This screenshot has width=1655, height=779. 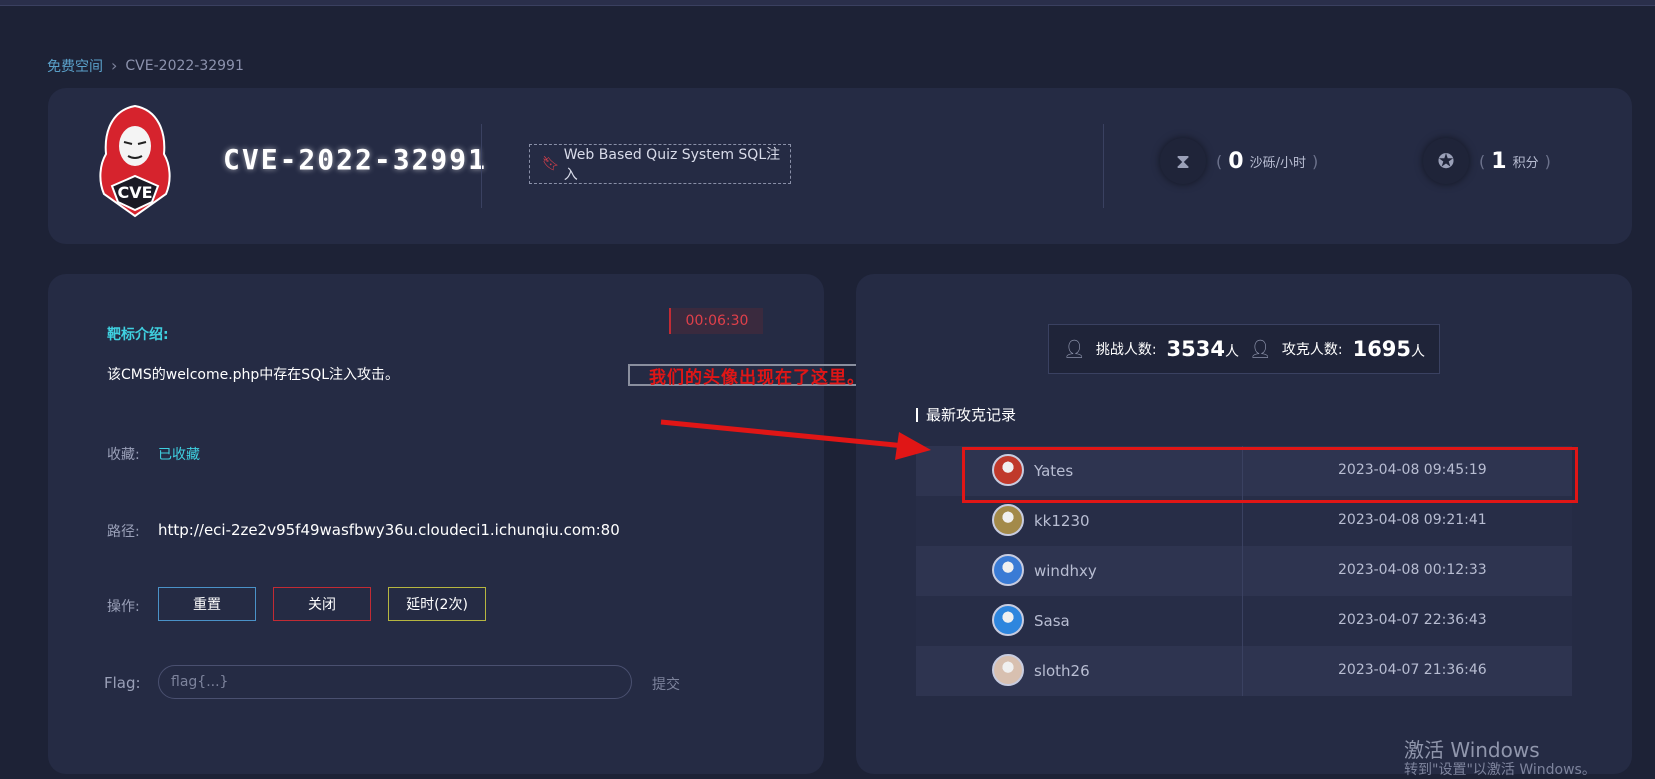 I want to click on annotation-label: 我们的头像出现在了这里。, so click(x=757, y=376).